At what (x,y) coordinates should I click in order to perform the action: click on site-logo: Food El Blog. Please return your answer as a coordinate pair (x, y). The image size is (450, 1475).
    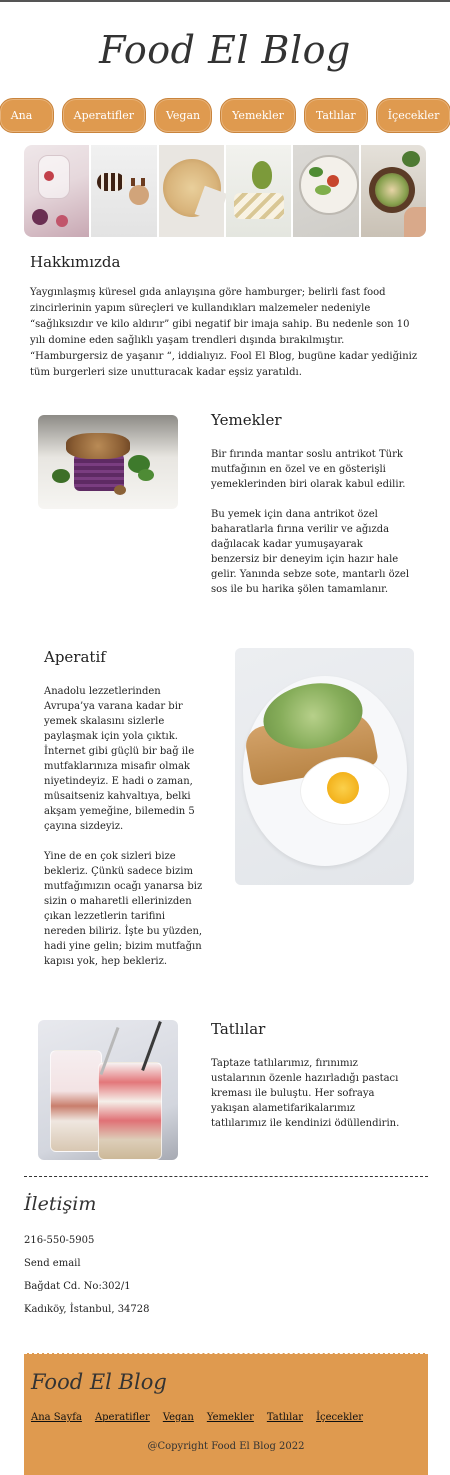
    Looking at the image, I should click on (225, 55).